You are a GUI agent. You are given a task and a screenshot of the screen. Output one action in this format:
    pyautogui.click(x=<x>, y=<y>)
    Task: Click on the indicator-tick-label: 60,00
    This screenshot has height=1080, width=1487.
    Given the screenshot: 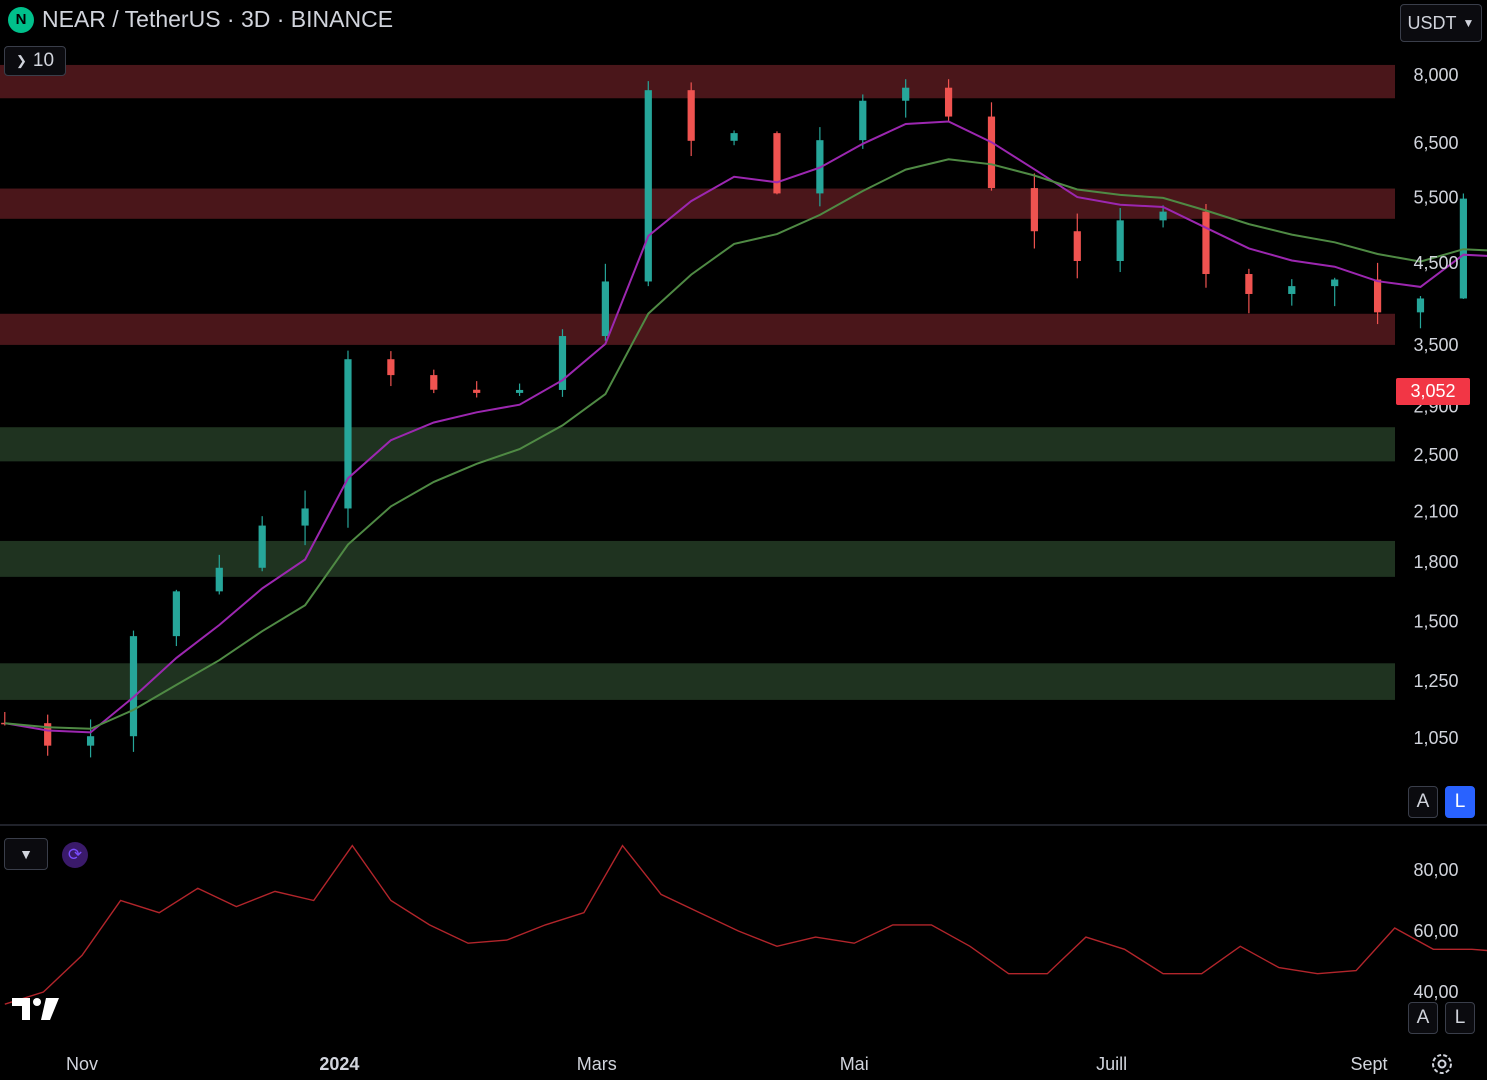 What is the action you would take?
    pyautogui.click(x=1435, y=931)
    